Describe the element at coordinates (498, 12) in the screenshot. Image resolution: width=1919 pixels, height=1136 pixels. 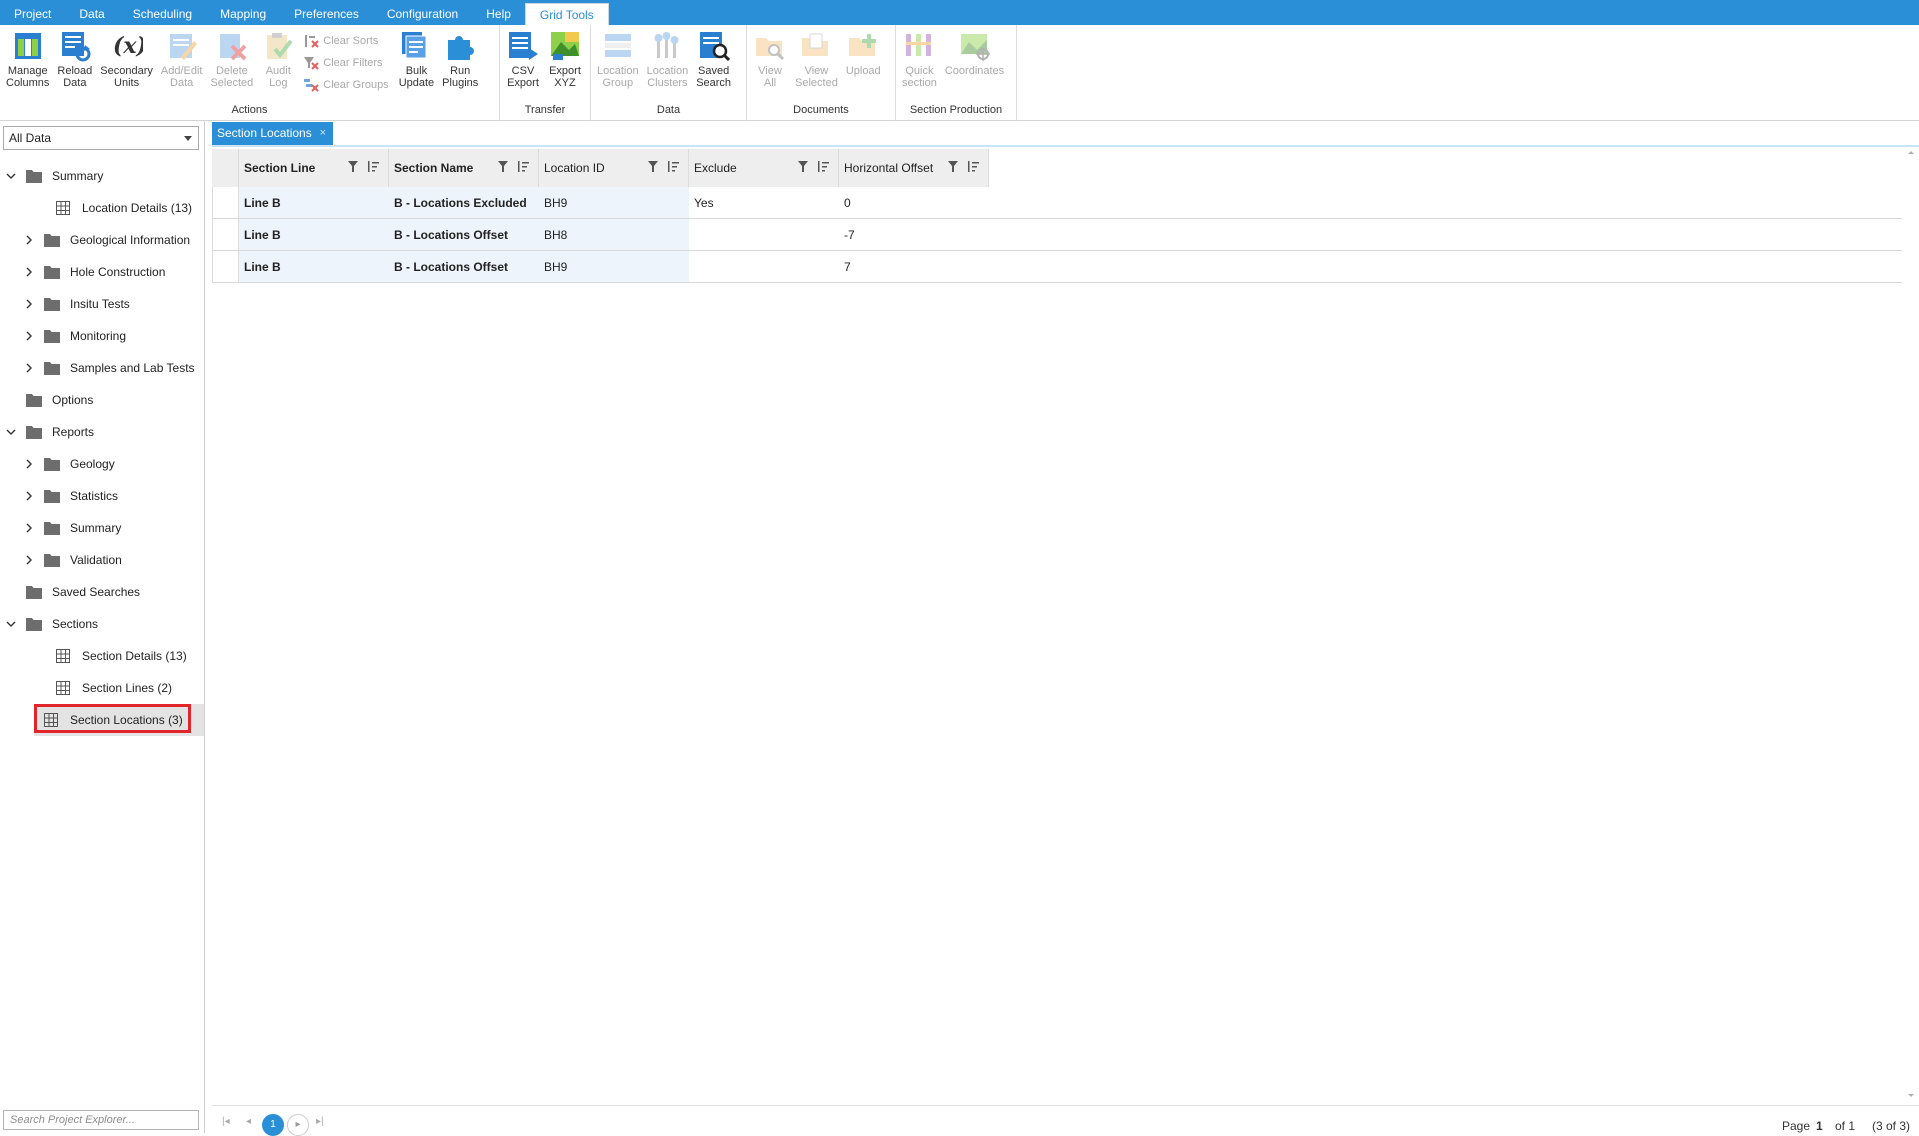
I see `menu-help: Help` at that location.